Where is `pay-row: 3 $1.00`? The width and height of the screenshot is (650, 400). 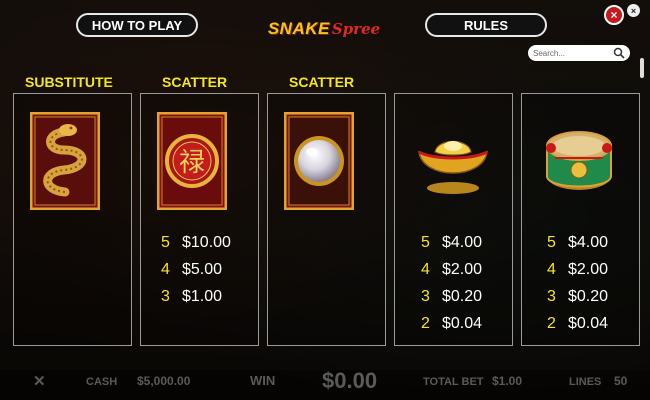
pay-row: 3 $1.00 is located at coordinates (196, 296).